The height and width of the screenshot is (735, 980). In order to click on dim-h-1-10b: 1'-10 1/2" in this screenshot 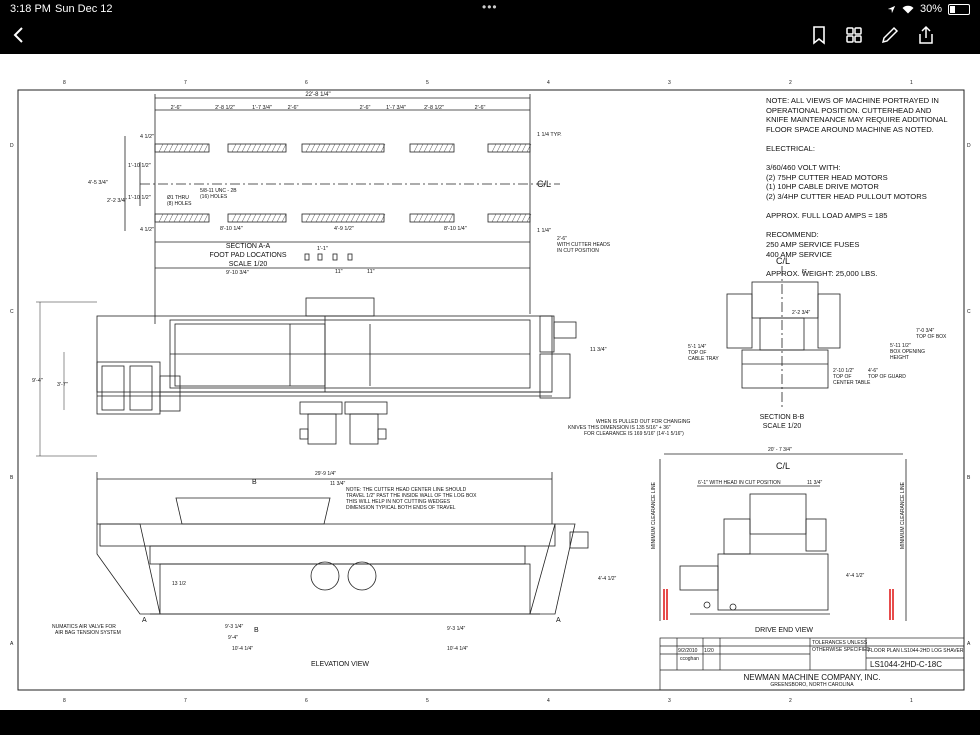, I will do `click(139, 198)`.